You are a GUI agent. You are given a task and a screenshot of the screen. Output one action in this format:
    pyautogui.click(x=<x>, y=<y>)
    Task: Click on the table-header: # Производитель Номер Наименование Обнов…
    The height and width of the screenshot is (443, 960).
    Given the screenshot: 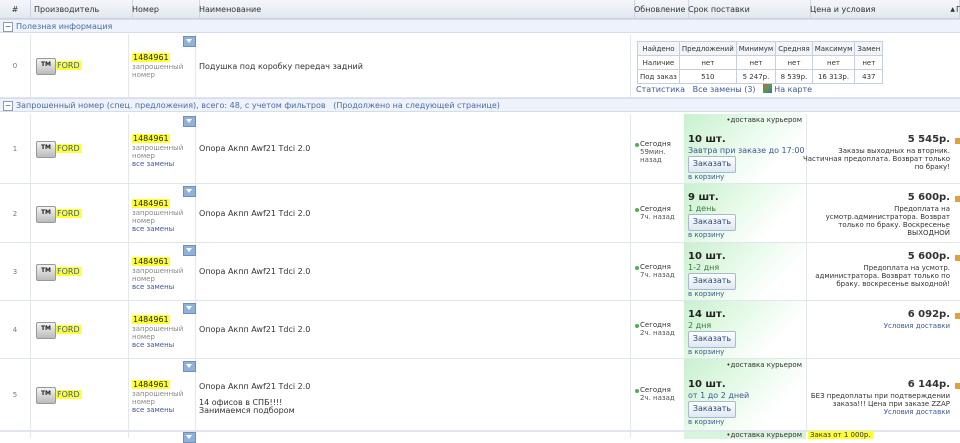 What is the action you would take?
    pyautogui.click(x=480, y=9)
    